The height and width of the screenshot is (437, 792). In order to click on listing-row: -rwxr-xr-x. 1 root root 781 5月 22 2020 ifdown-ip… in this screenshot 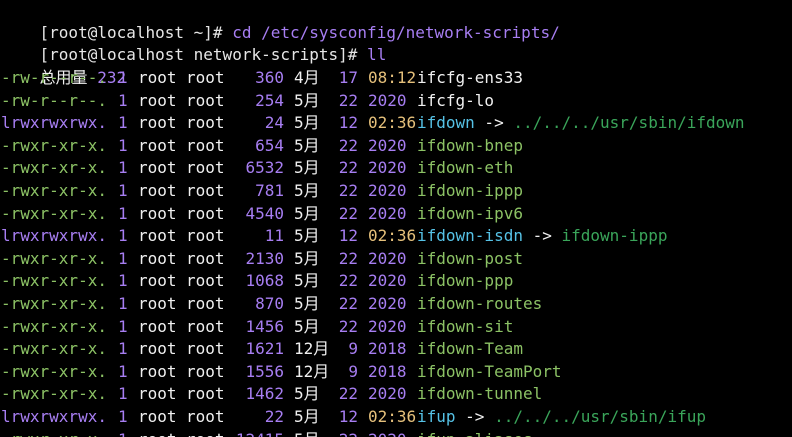, I will do `click(396, 191)`.